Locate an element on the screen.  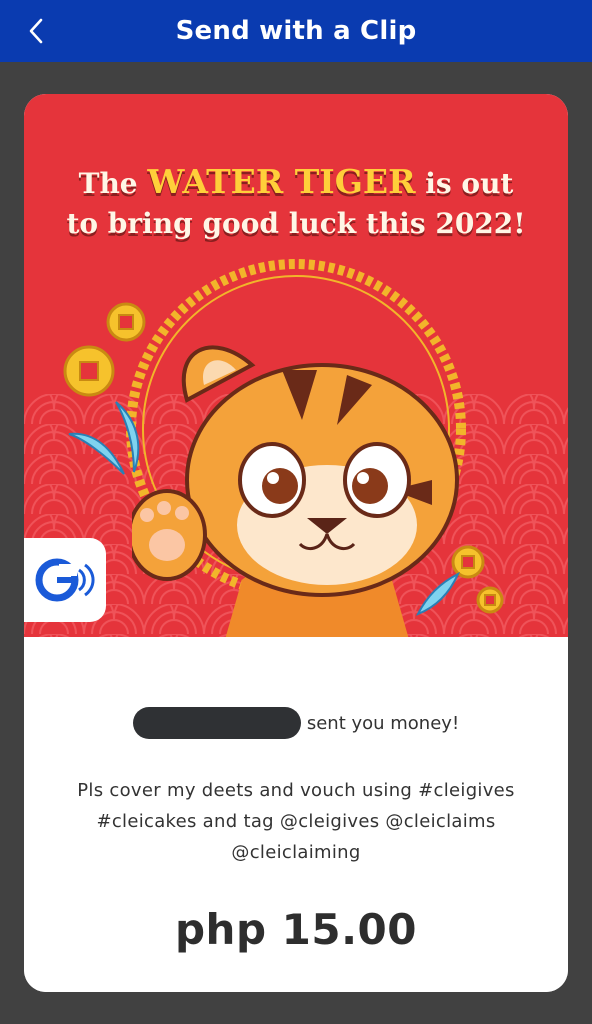
app-header: Send with a Clip is located at coordinates (296, 31).